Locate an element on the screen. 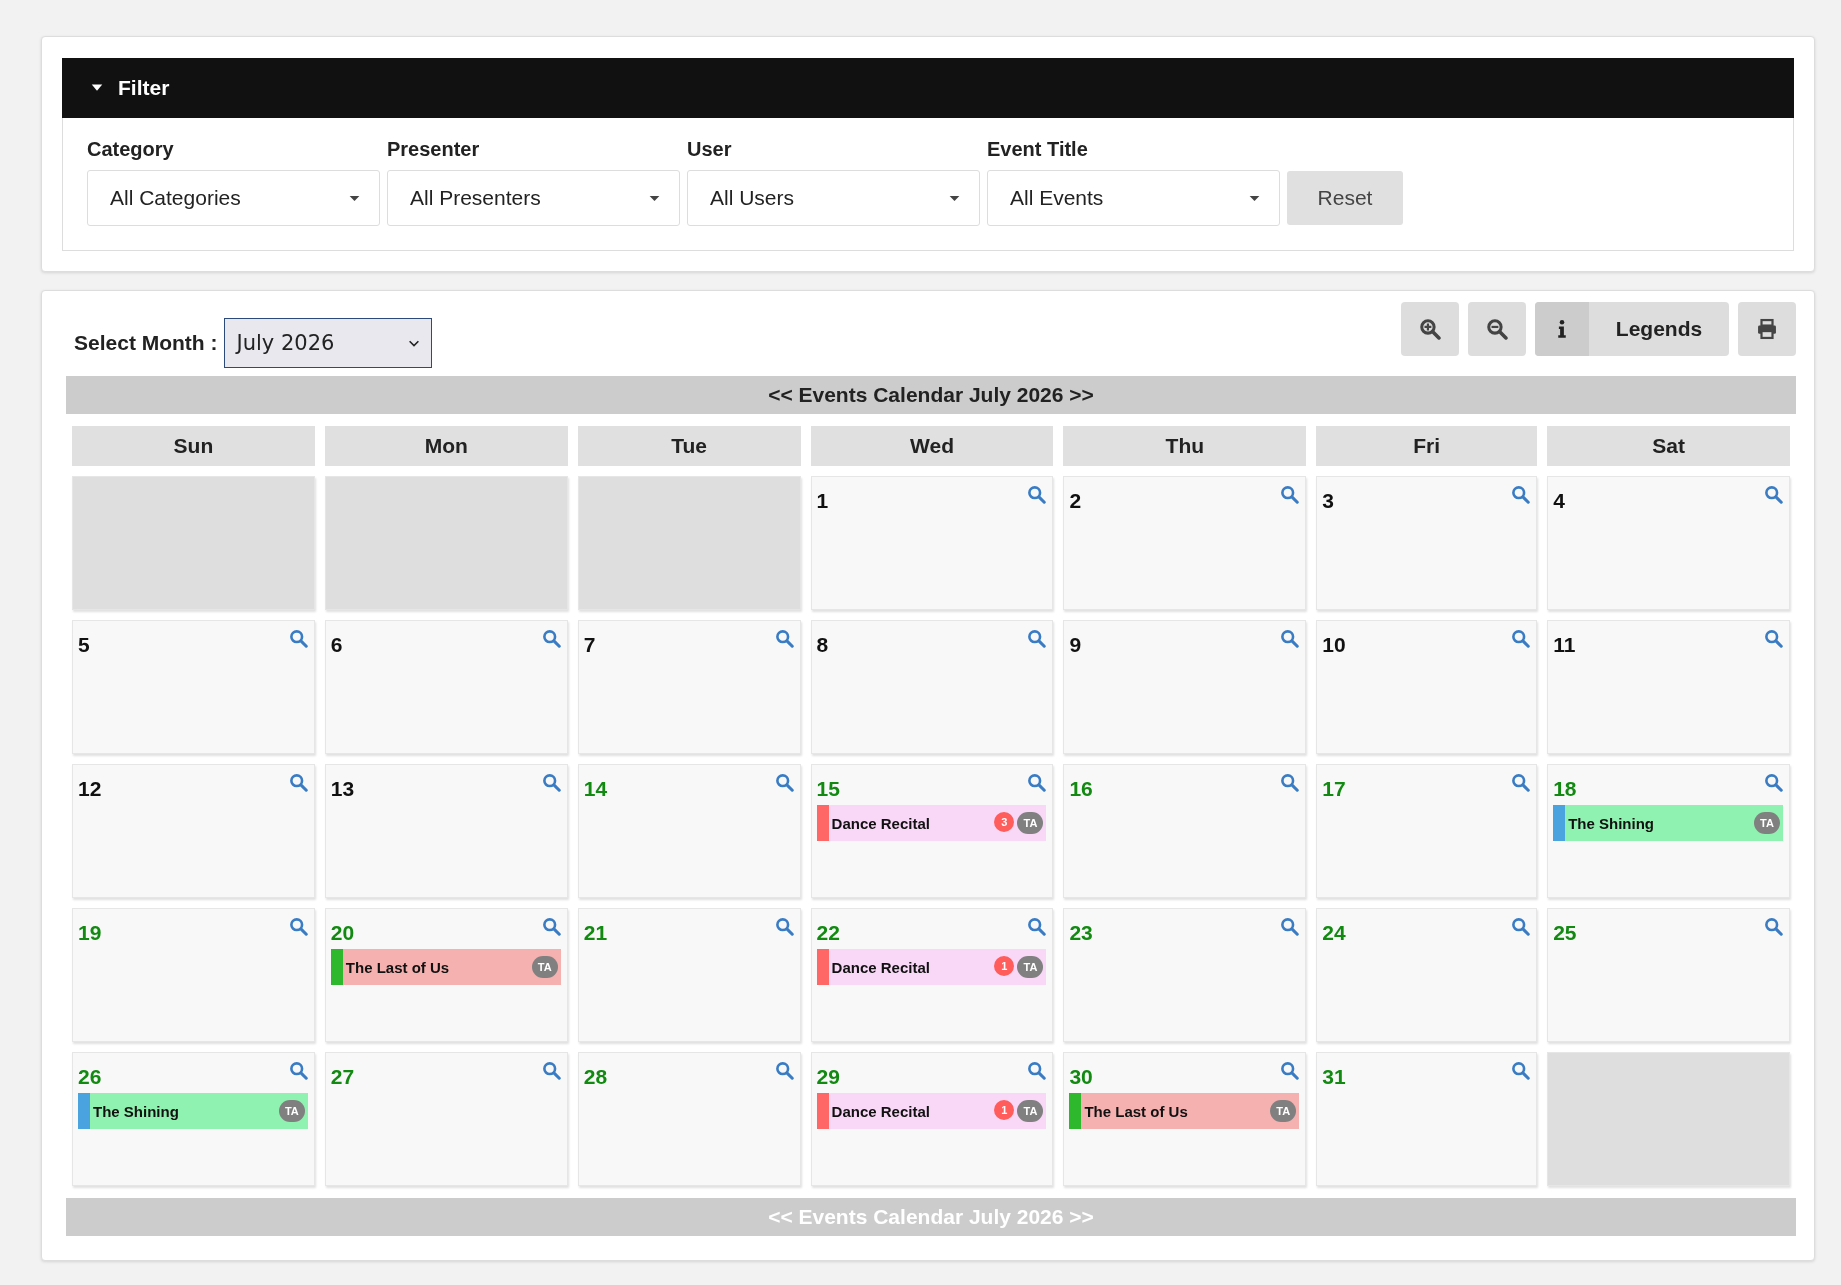  day-number: 20 is located at coordinates (342, 933).